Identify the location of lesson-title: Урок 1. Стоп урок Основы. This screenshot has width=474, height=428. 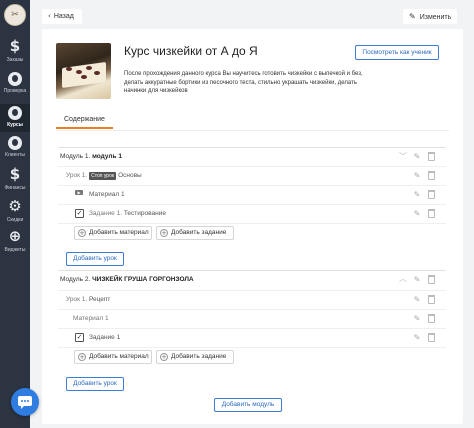
(104, 176).